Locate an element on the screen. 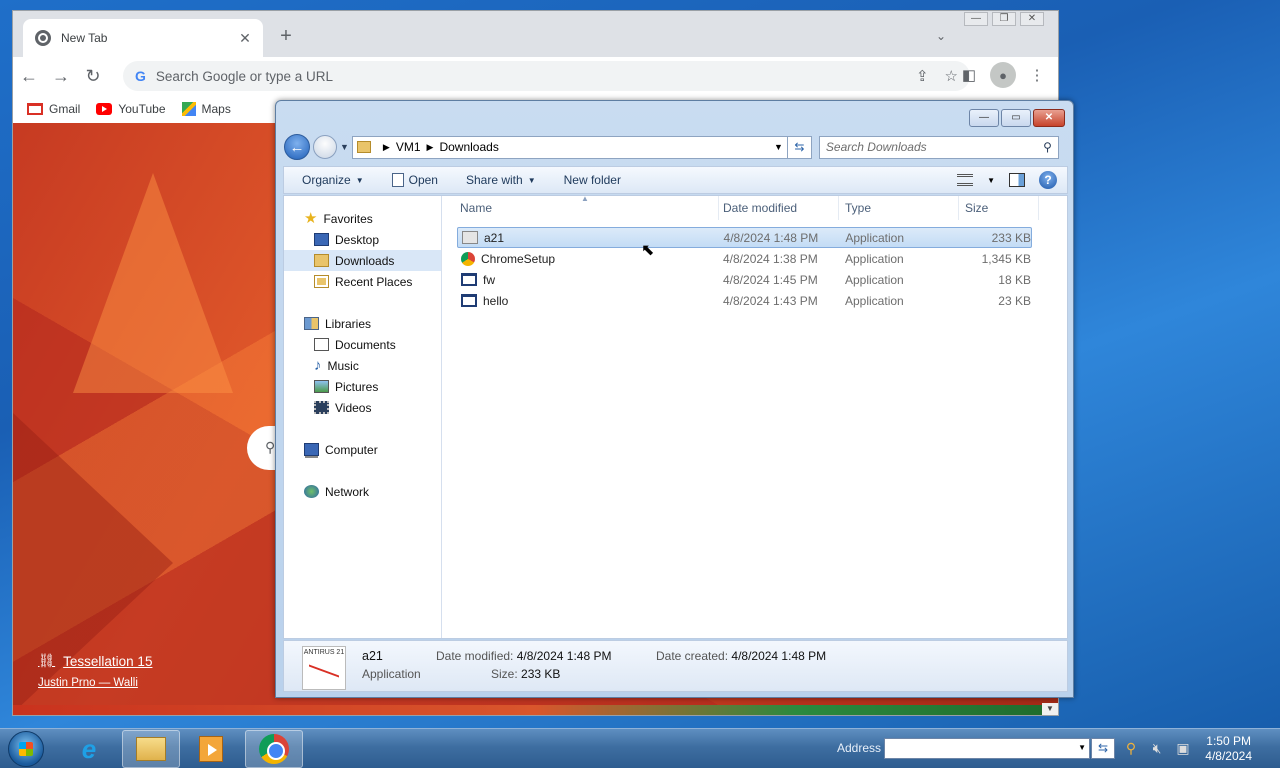  mouse-pointer-icon: ⬉ is located at coordinates (648, 250).